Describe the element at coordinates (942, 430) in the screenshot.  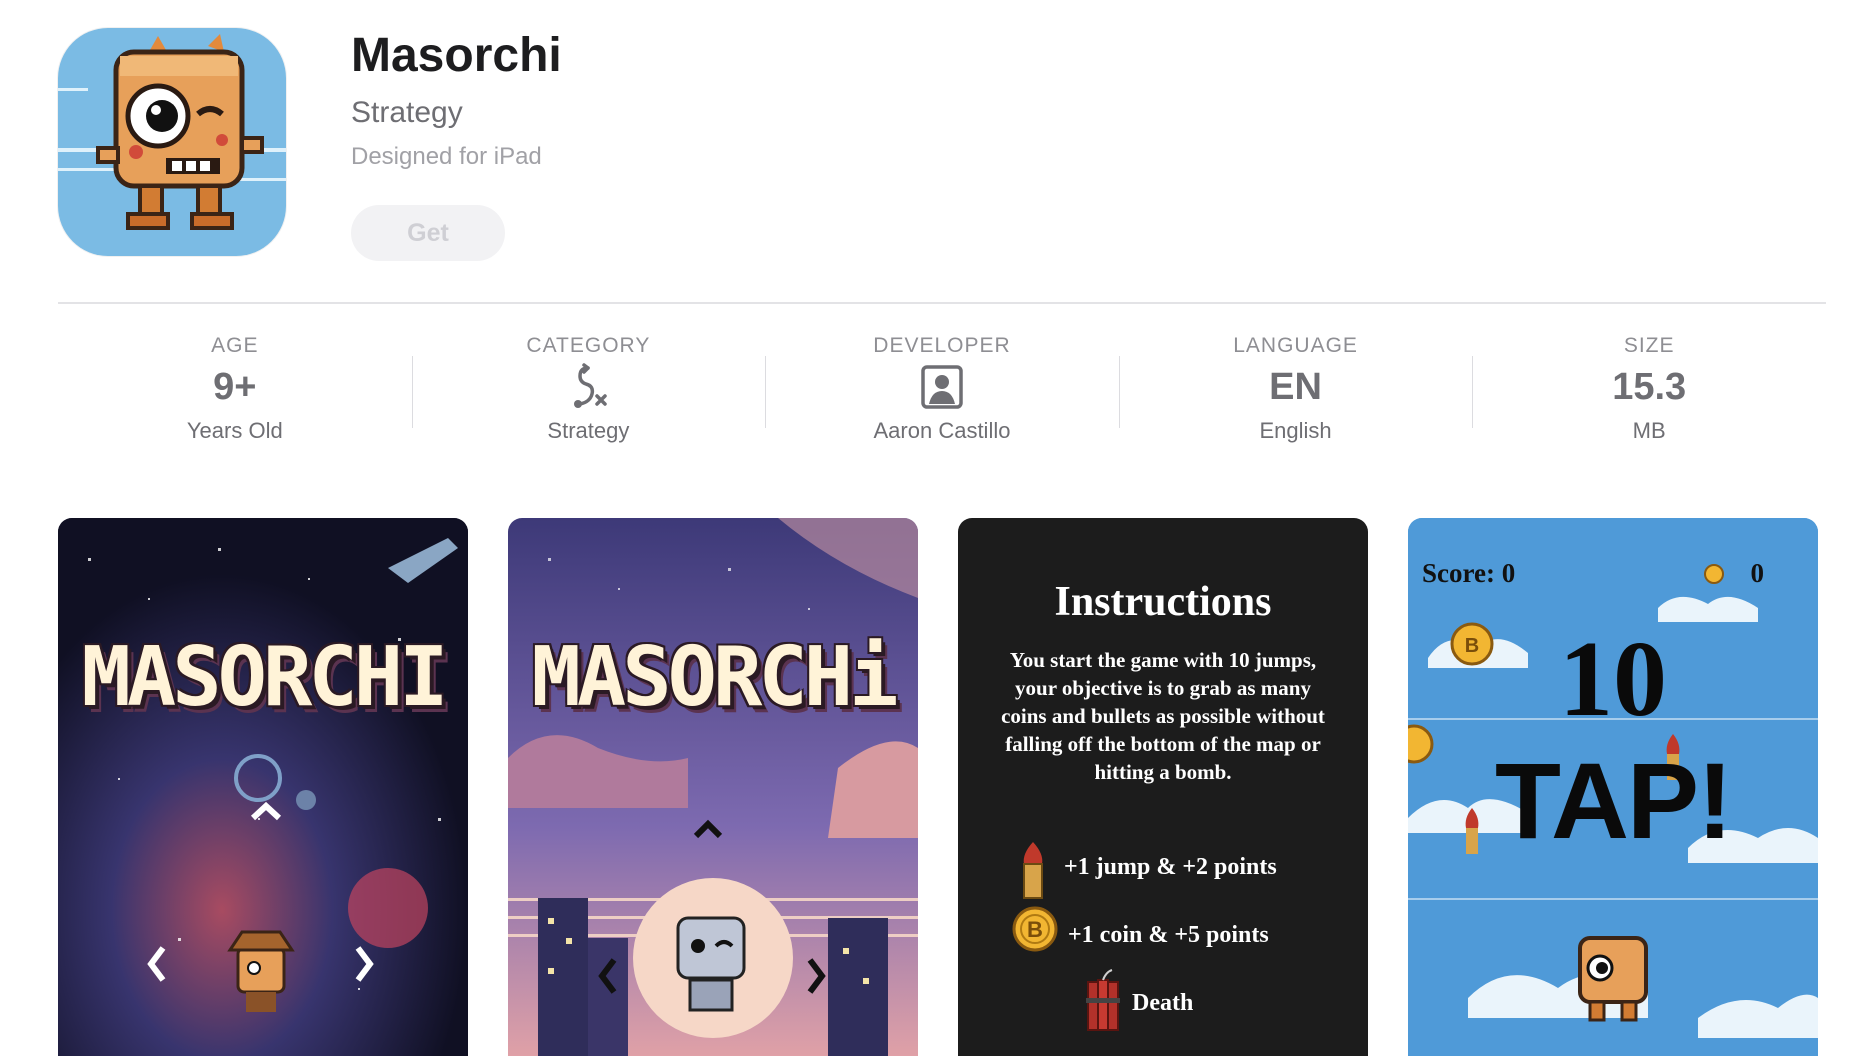
I see `info-developer-sub: Aaron Castillo` at that location.